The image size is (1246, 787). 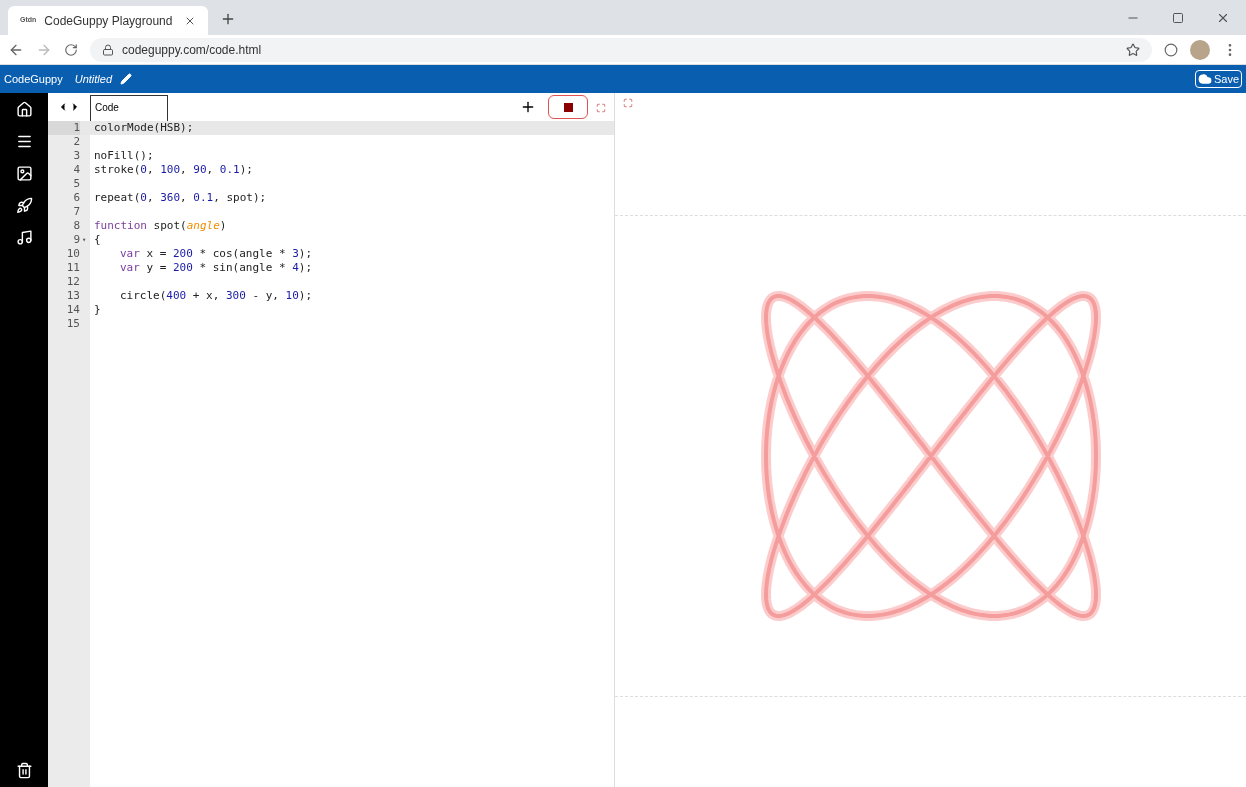 I want to click on line-number: 15, so click(x=72, y=324).